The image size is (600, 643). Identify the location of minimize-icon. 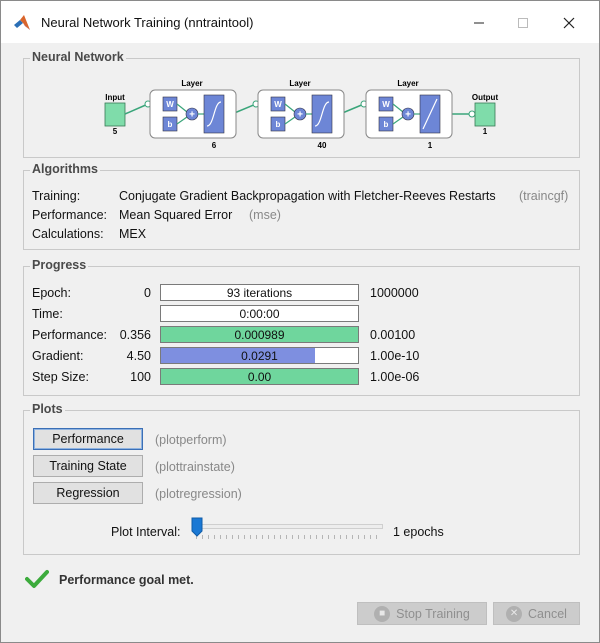
(479, 23).